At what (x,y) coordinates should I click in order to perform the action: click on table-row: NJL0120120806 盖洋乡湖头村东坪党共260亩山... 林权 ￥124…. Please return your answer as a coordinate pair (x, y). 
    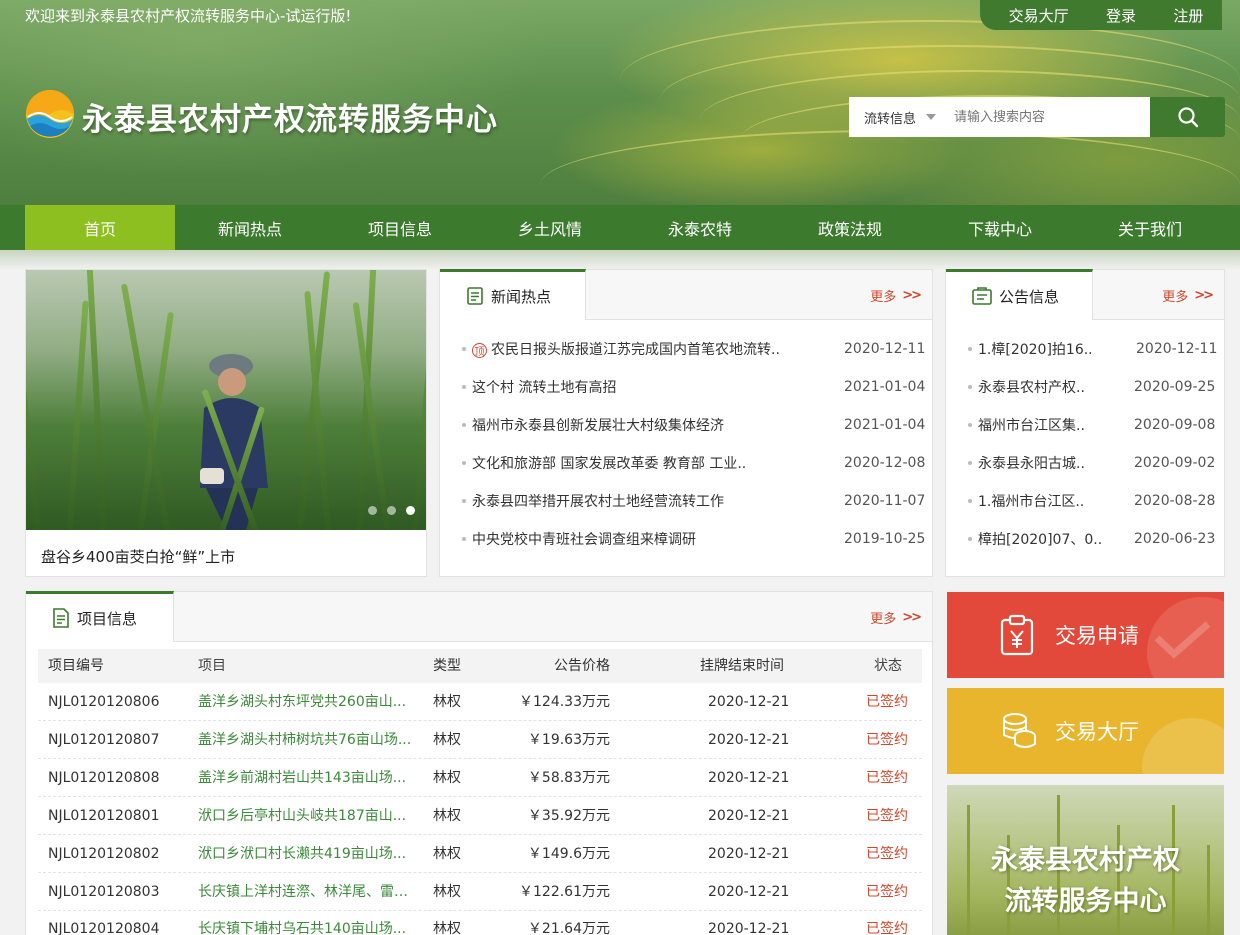
    Looking at the image, I should click on (480, 702).